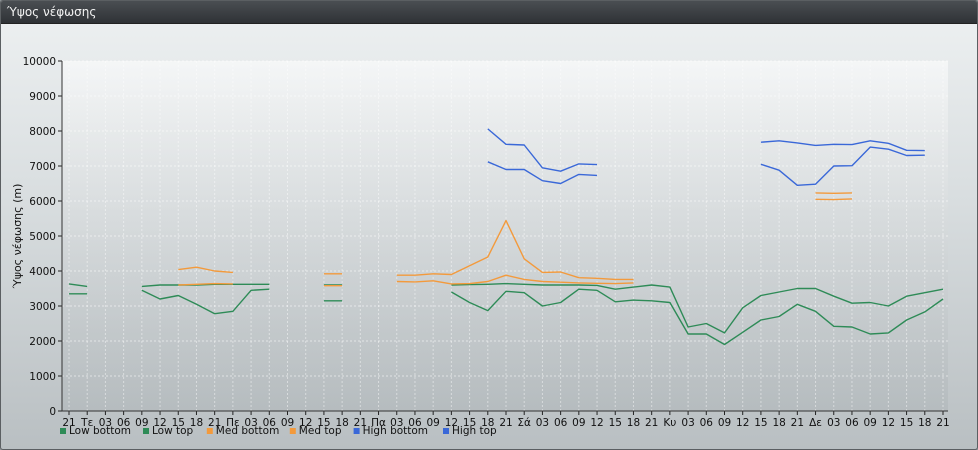 The width and height of the screenshot is (978, 450). I want to click on y-tick-label: 10000, so click(39, 62).